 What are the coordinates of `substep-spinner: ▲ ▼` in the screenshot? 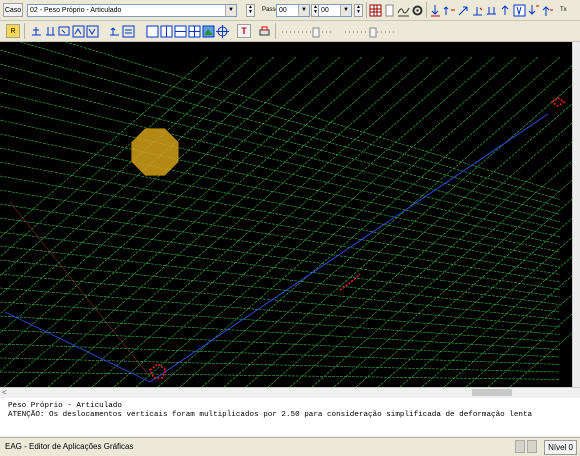 It's located at (358, 10).